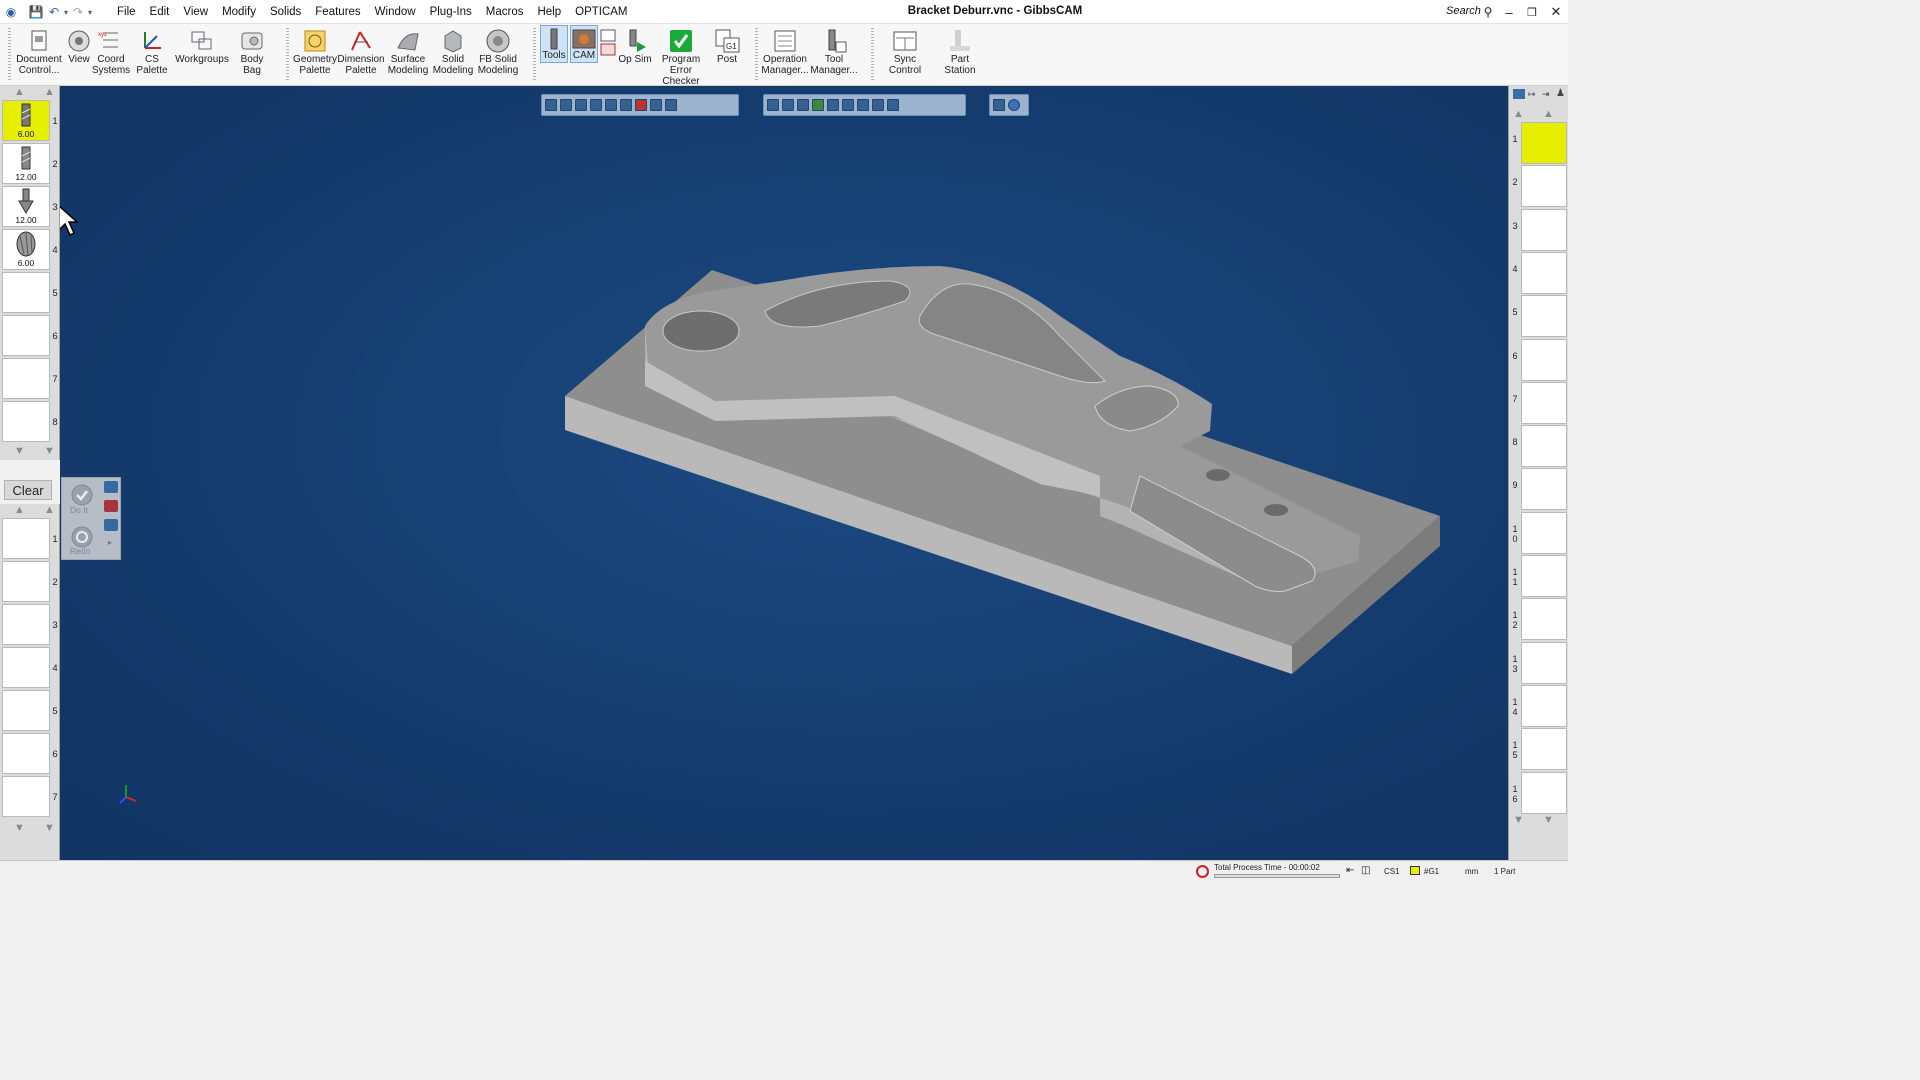 This screenshot has height=1080, width=1920. Describe the element at coordinates (1548, 820) in the screenshot. I see `op-list-bottom-icon: ▼` at that location.